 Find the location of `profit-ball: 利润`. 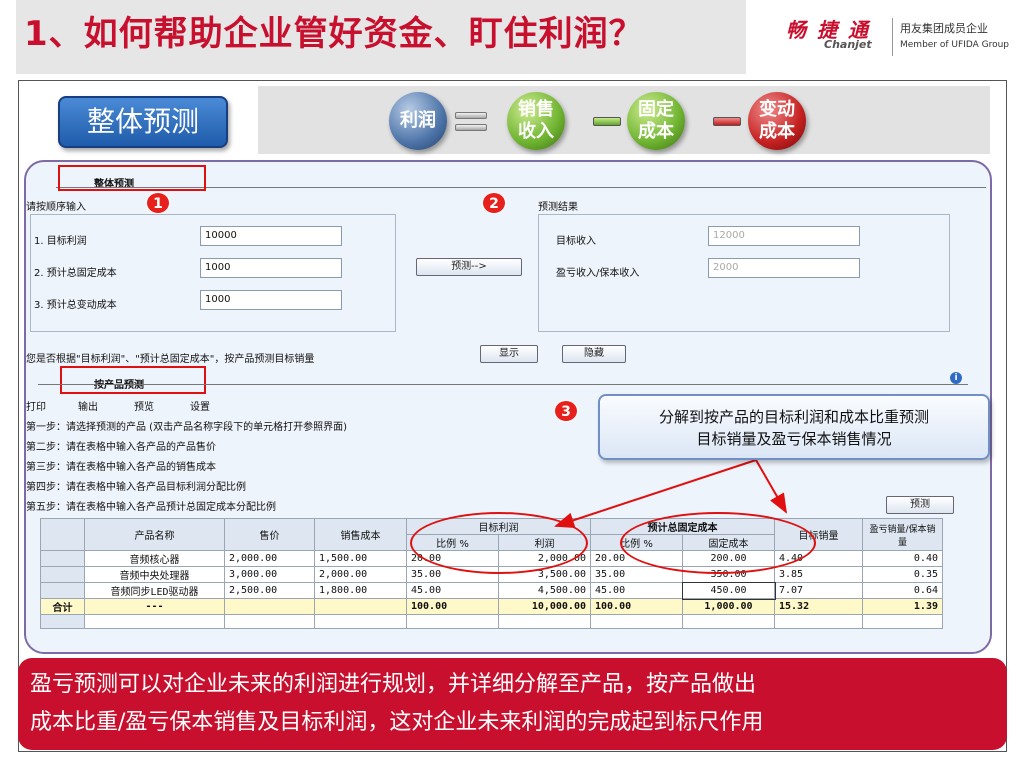

profit-ball: 利润 is located at coordinates (418, 121).